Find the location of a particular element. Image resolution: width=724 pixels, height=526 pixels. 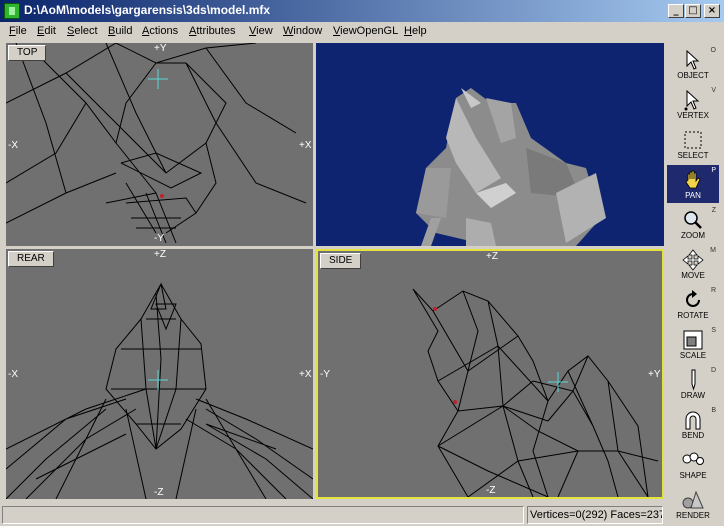

tool-label: VERTEX is located at coordinates (693, 115).